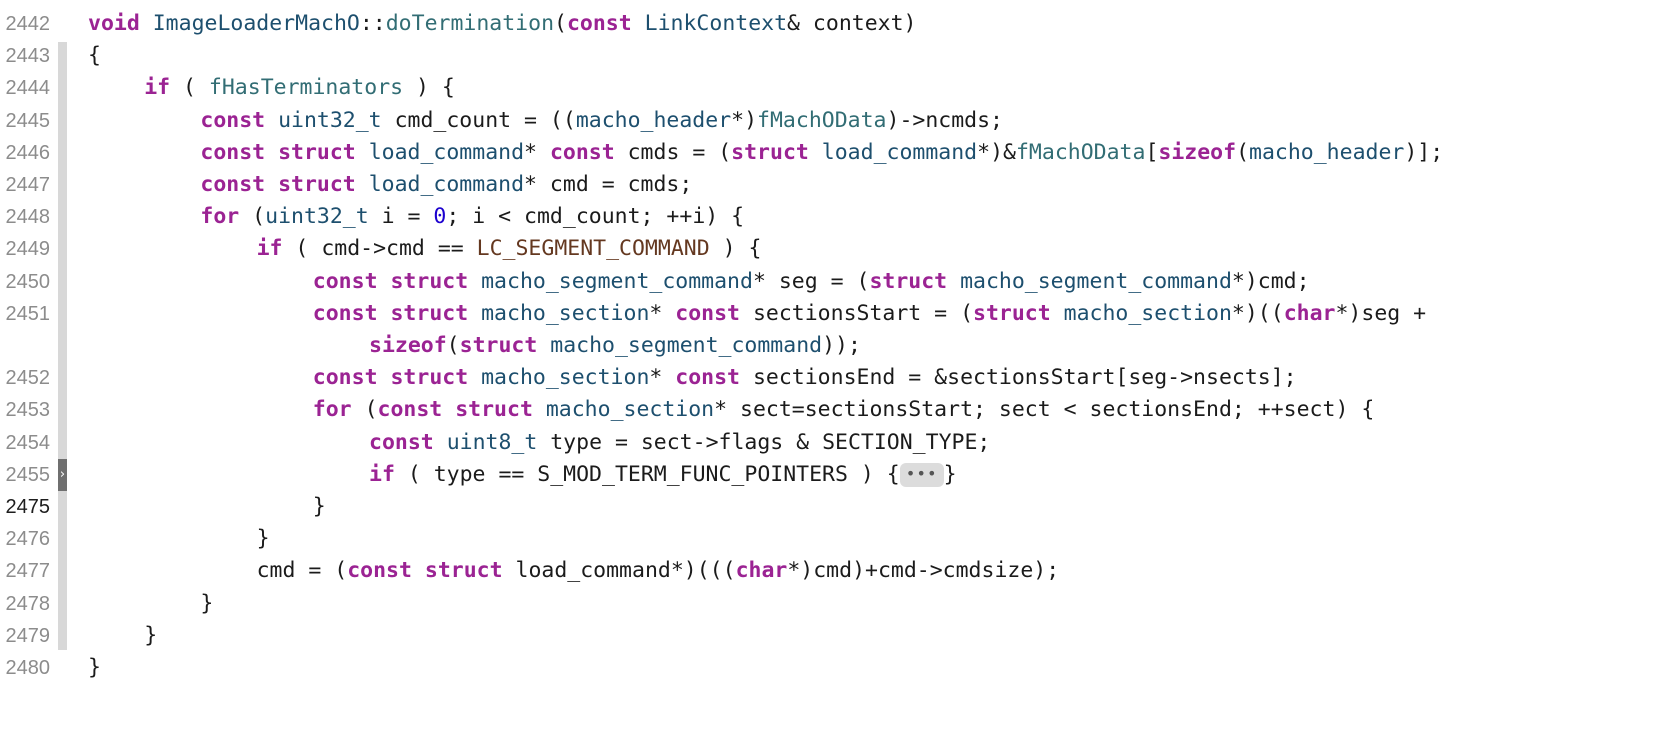 This screenshot has width=1656, height=734. I want to click on code-token: ::, so click(372, 23).